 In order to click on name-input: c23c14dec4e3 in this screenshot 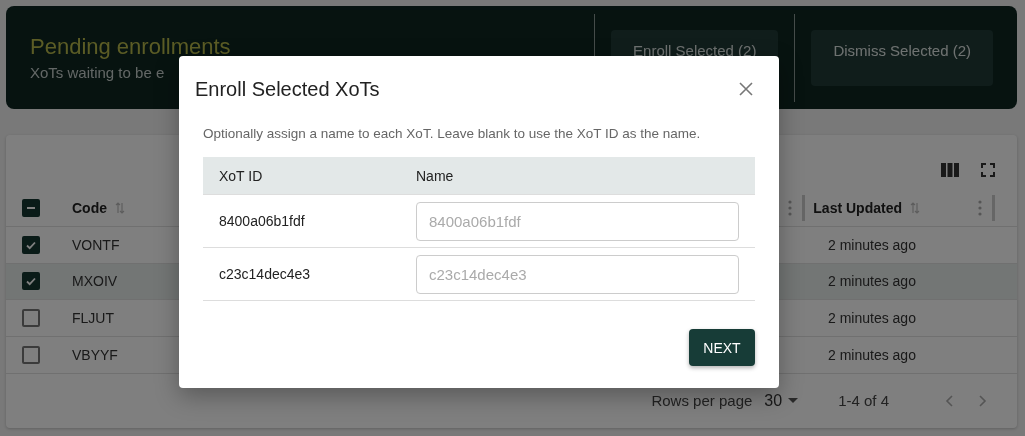, I will do `click(577, 274)`.